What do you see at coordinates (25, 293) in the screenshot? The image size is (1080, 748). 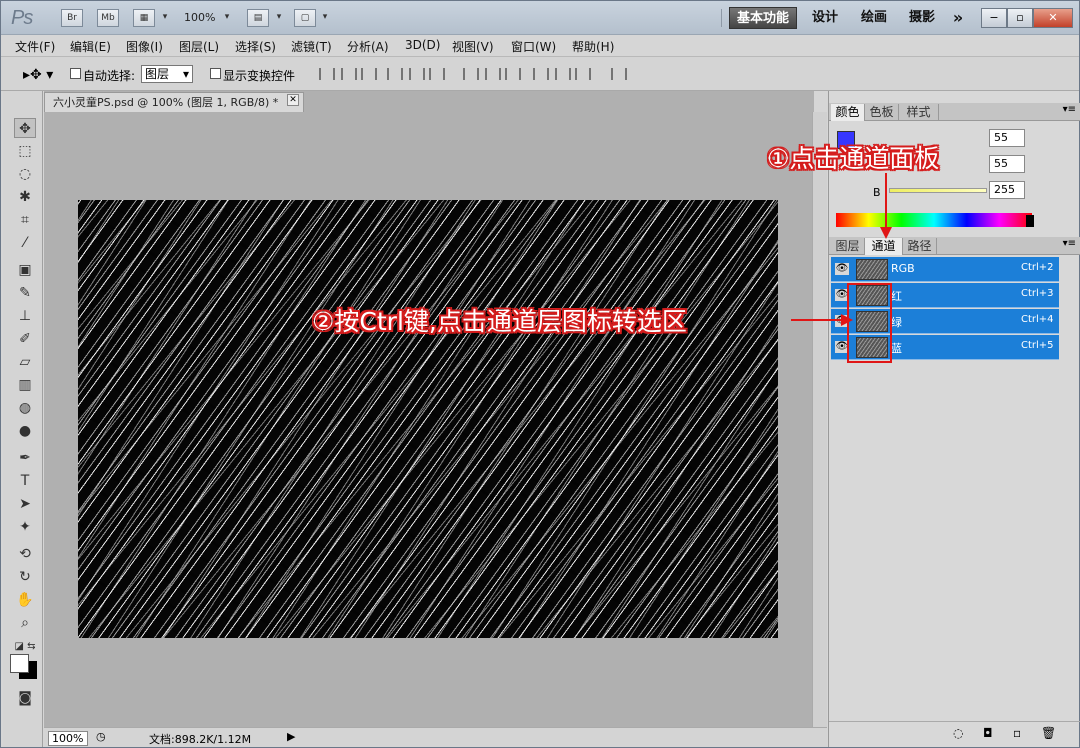 I see `brush-tool-icon: ✎` at bounding box center [25, 293].